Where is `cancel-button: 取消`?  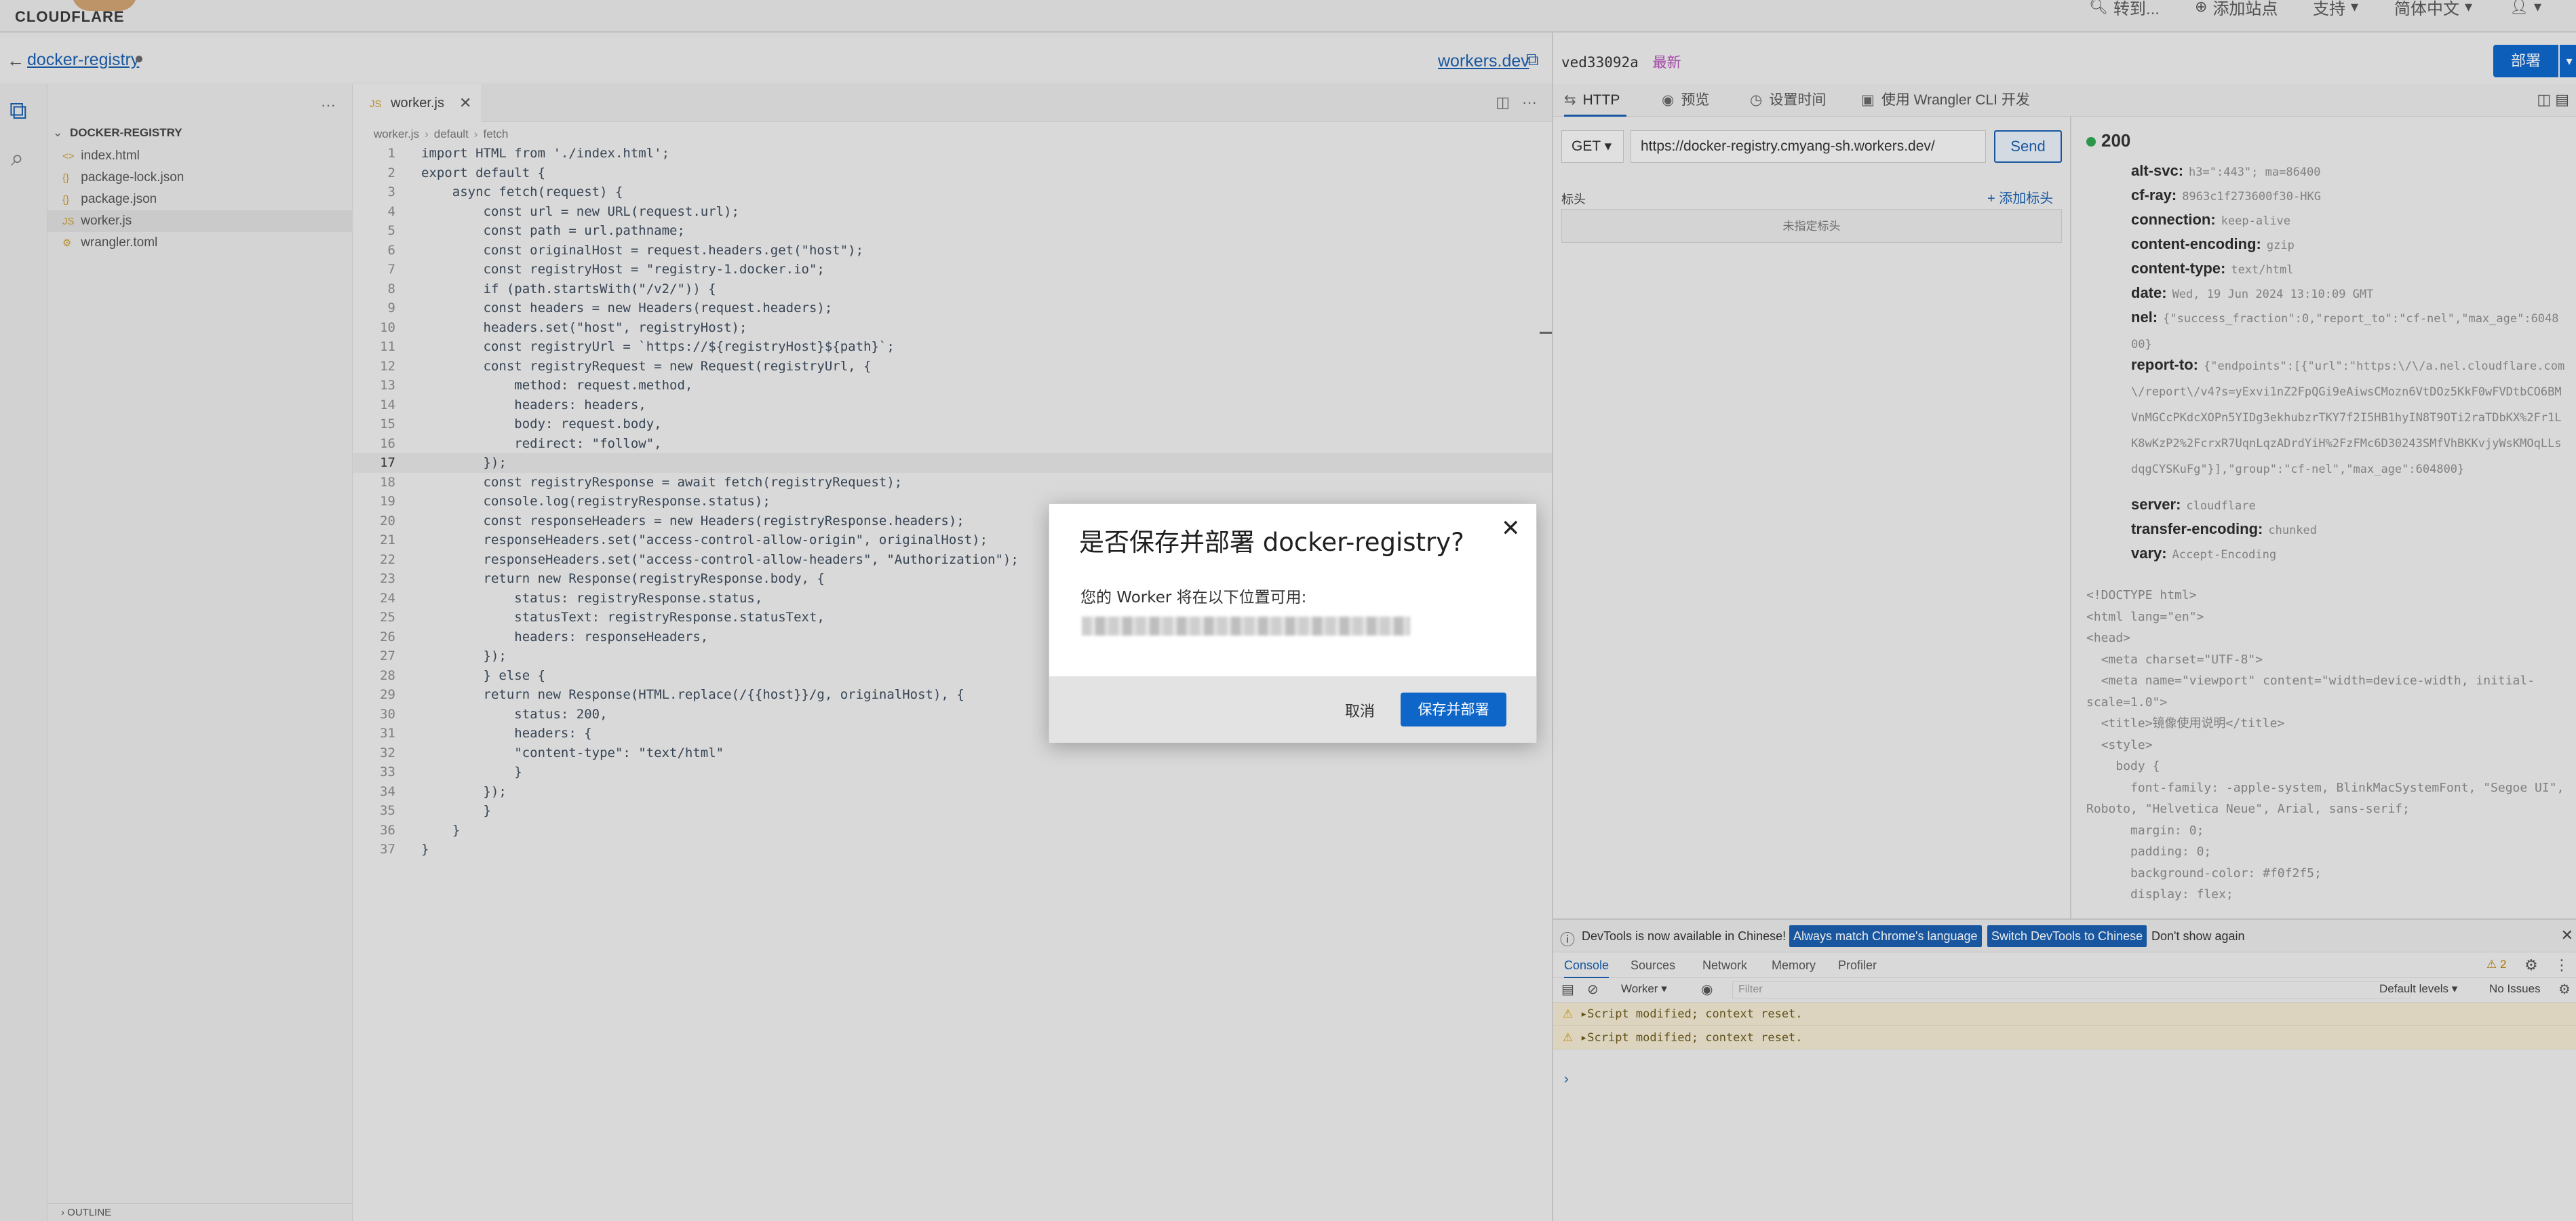 cancel-button: 取消 is located at coordinates (1360, 710).